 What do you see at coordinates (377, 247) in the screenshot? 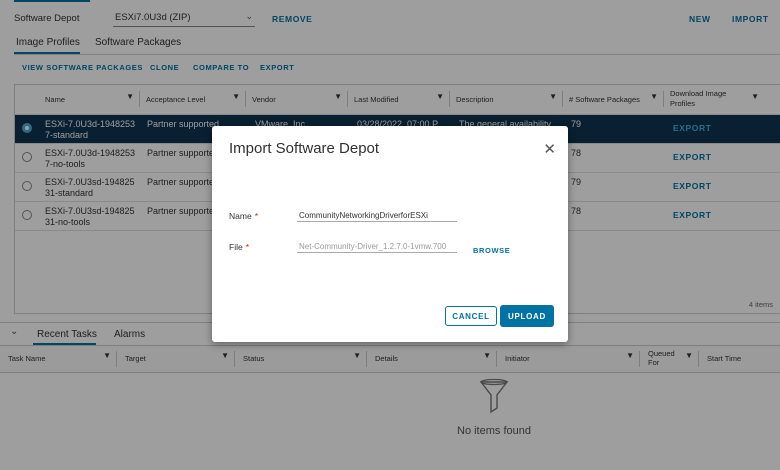
I see `file-input` at bounding box center [377, 247].